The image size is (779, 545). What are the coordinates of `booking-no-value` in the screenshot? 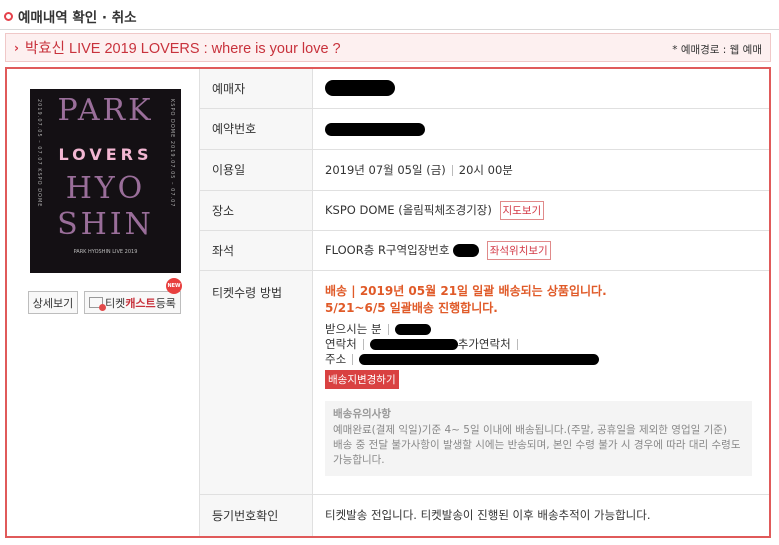 It's located at (540, 129).